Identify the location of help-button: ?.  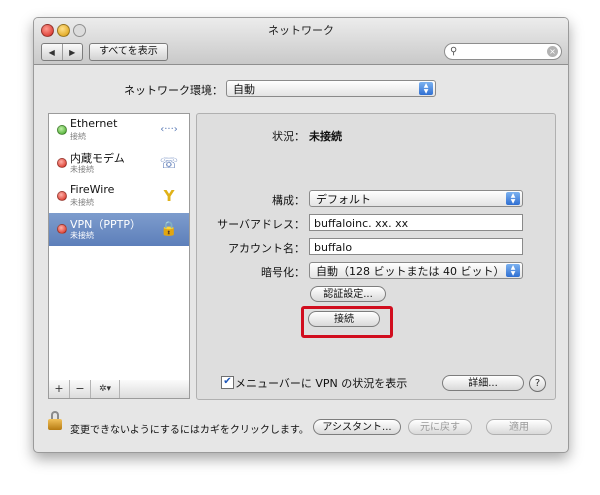
(537, 383).